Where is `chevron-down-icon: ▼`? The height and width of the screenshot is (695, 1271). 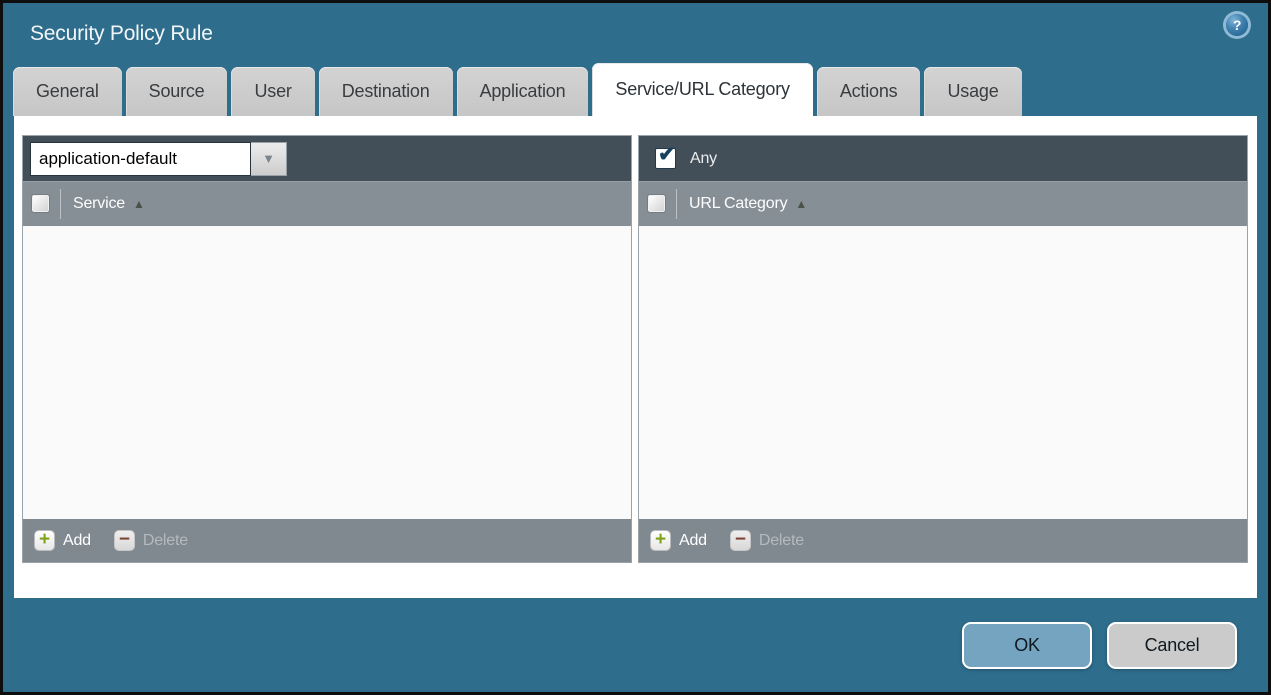
chevron-down-icon: ▼ is located at coordinates (268, 158).